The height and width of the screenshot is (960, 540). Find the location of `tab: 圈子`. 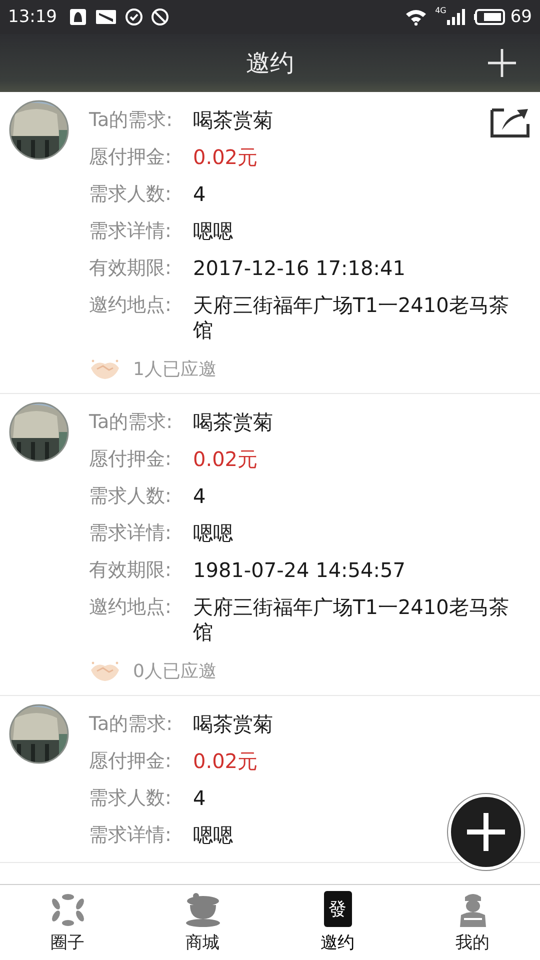

tab: 圈子 is located at coordinates (67, 922).